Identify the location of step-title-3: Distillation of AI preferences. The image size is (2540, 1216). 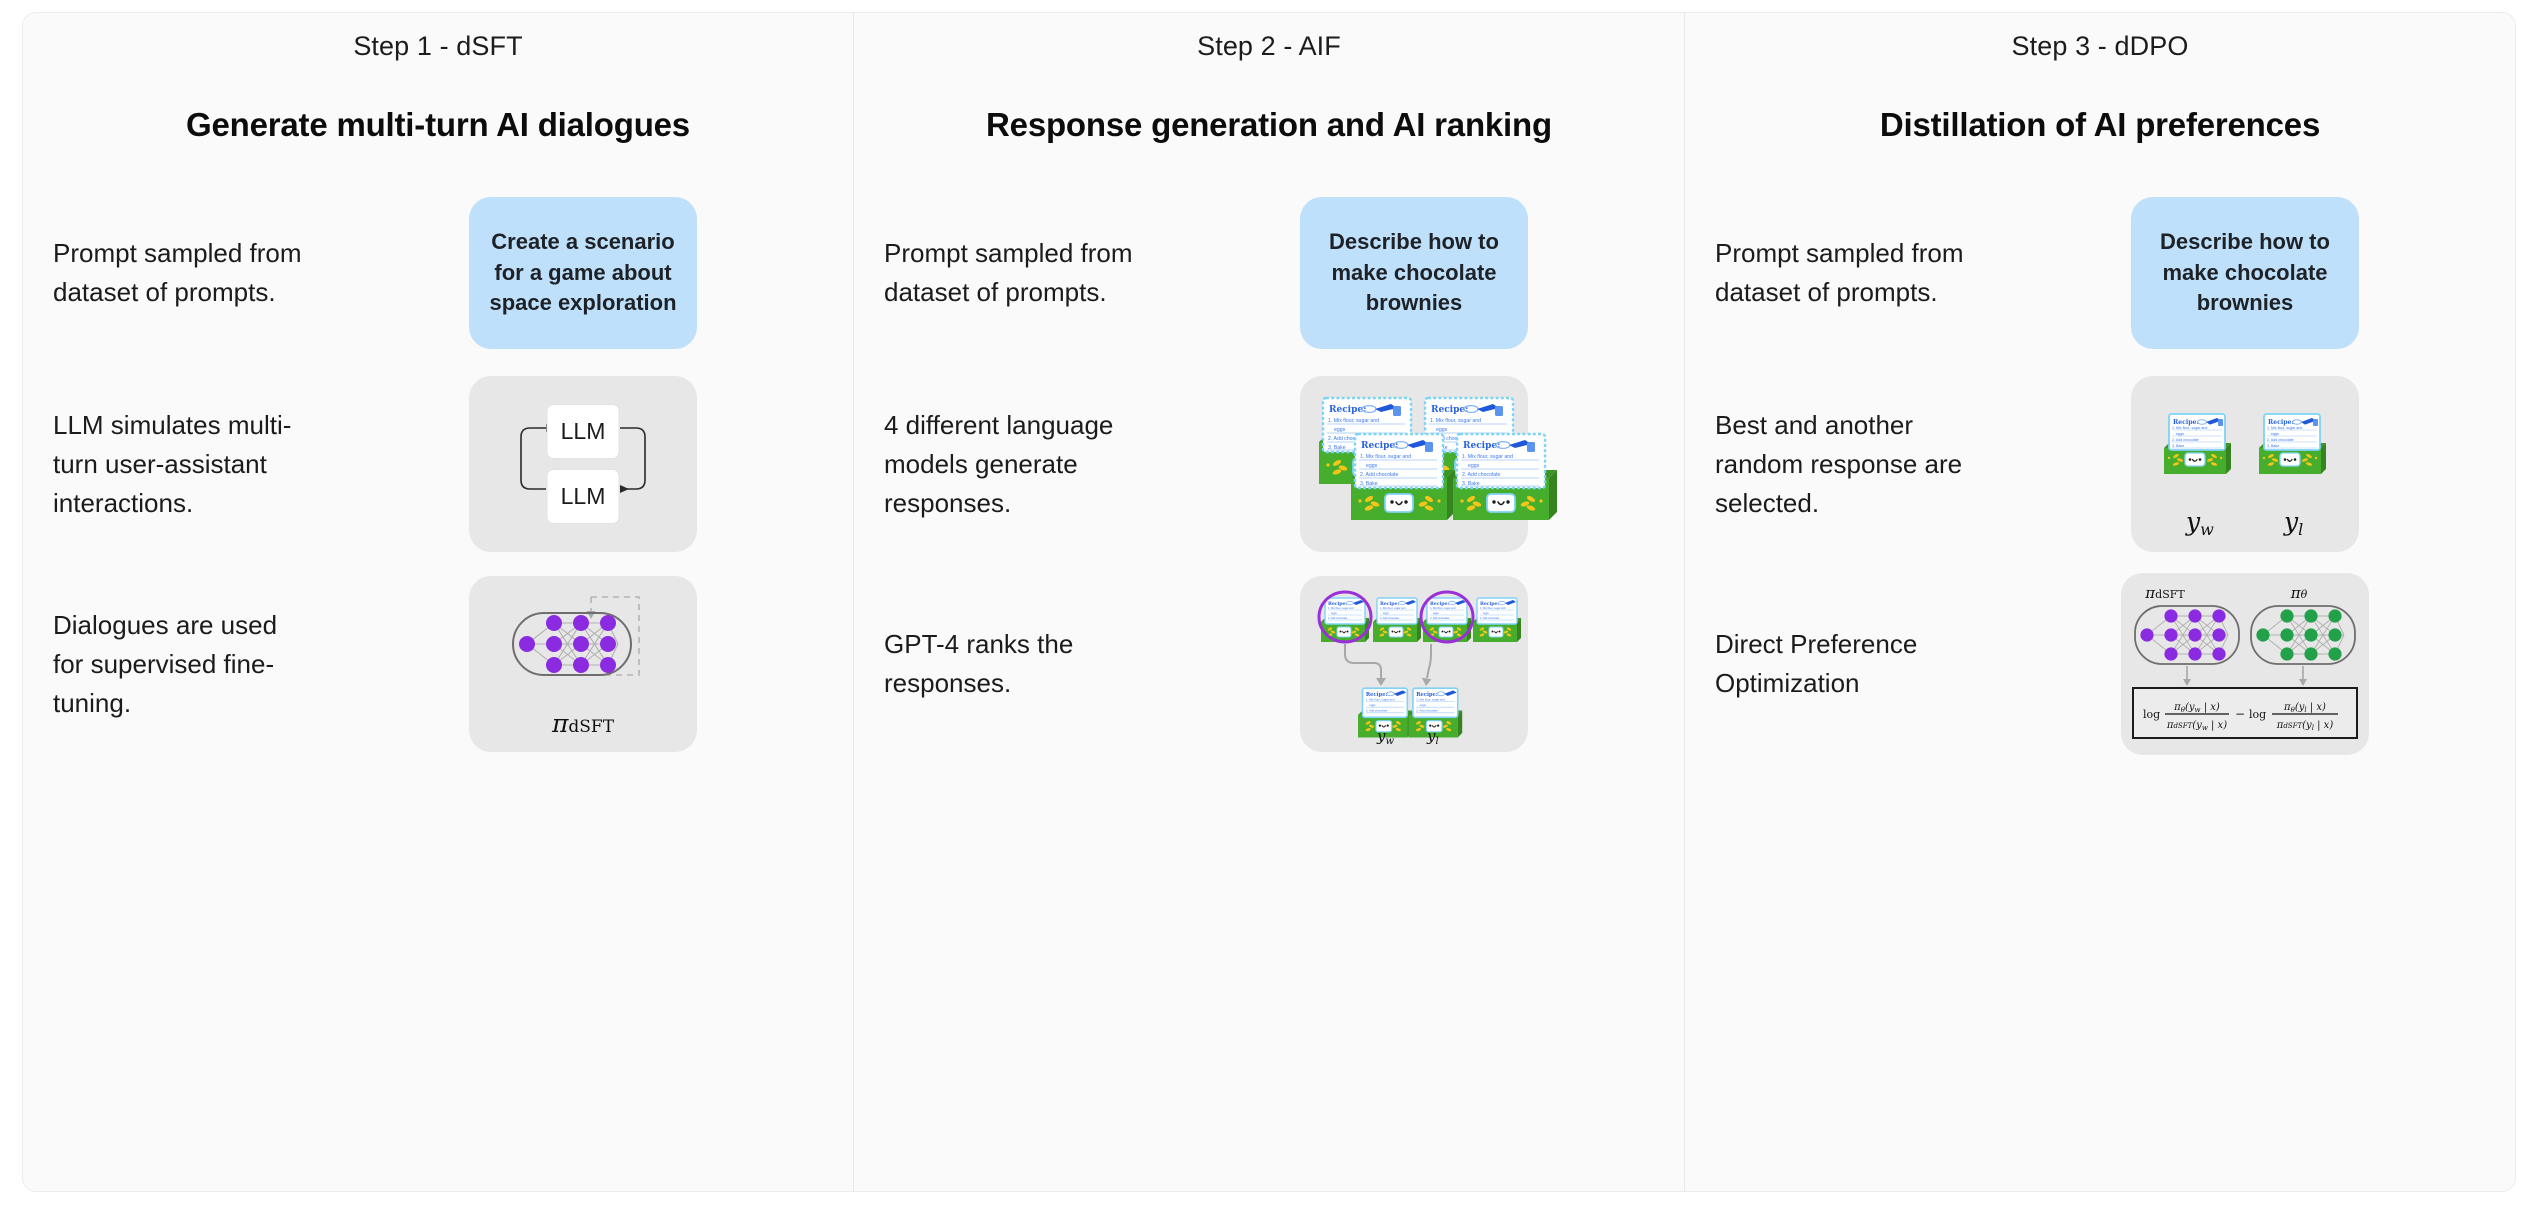
(2100, 124).